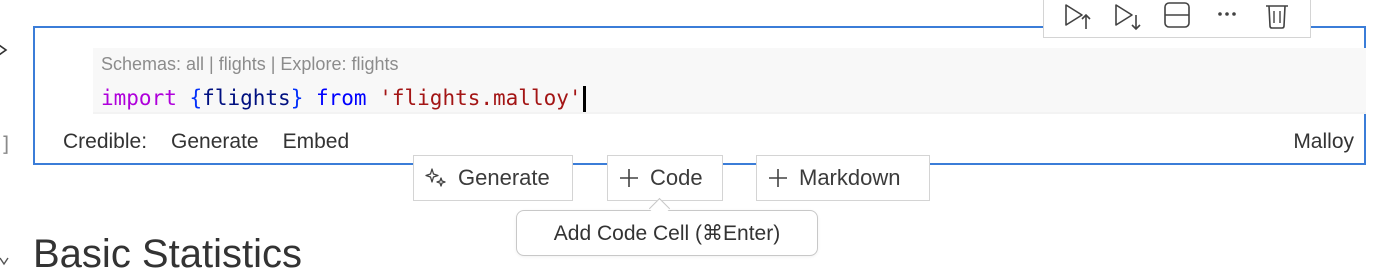 Image resolution: width=1374 pixels, height=278 pixels. What do you see at coordinates (504, 177) in the screenshot?
I see `insert-generate-label: Generate` at bounding box center [504, 177].